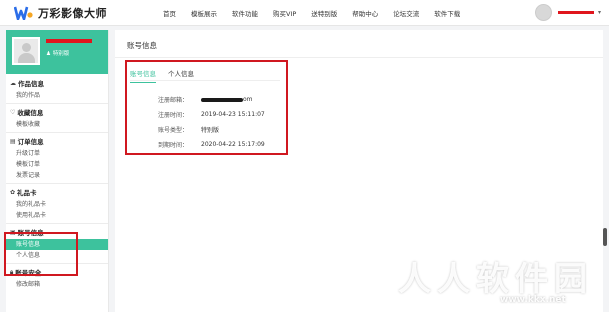  What do you see at coordinates (13, 83) in the screenshot?
I see `cloud-icon: ☁` at bounding box center [13, 83].